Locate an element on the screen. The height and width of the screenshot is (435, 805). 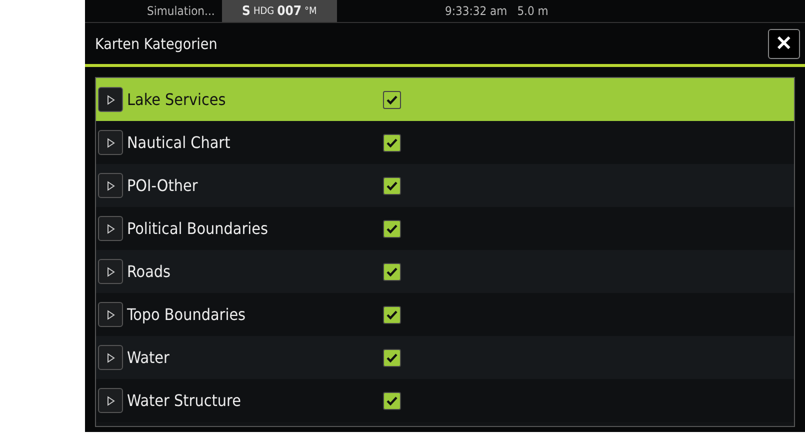
category-label: POI-Other is located at coordinates (163, 185).